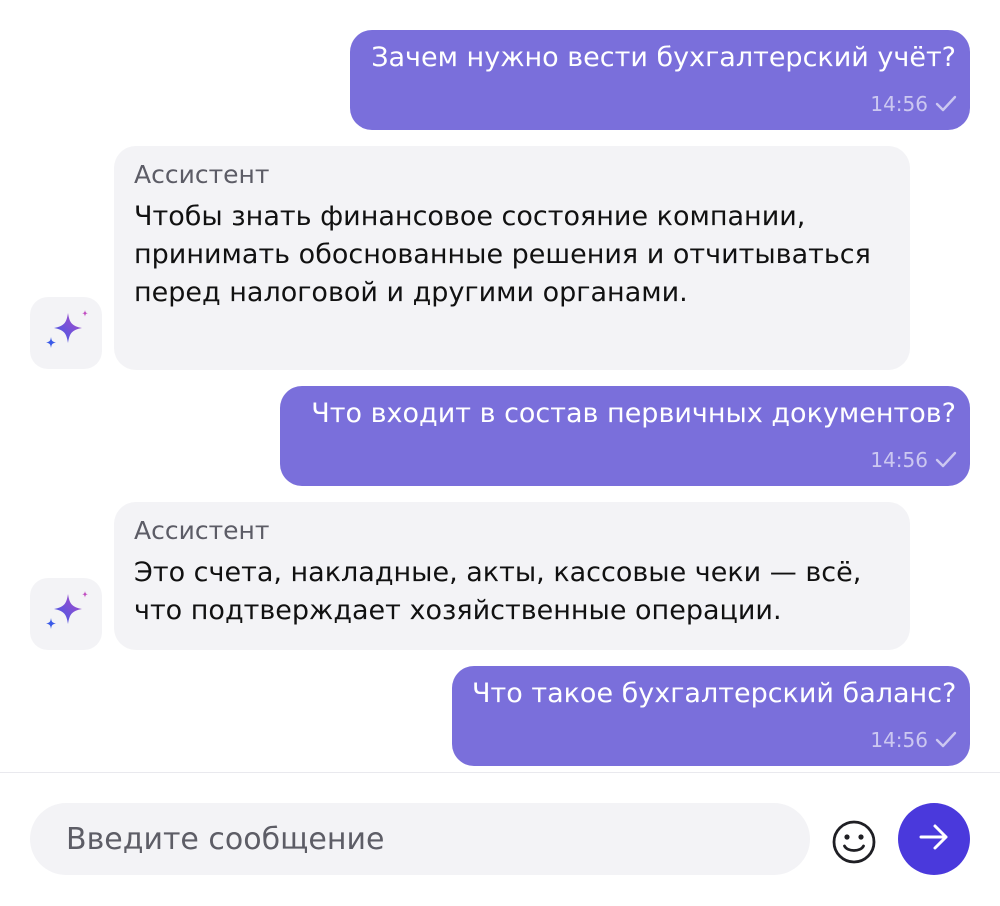 This screenshot has height=906, width=1000. I want to click on emoji-button, so click(854, 842).